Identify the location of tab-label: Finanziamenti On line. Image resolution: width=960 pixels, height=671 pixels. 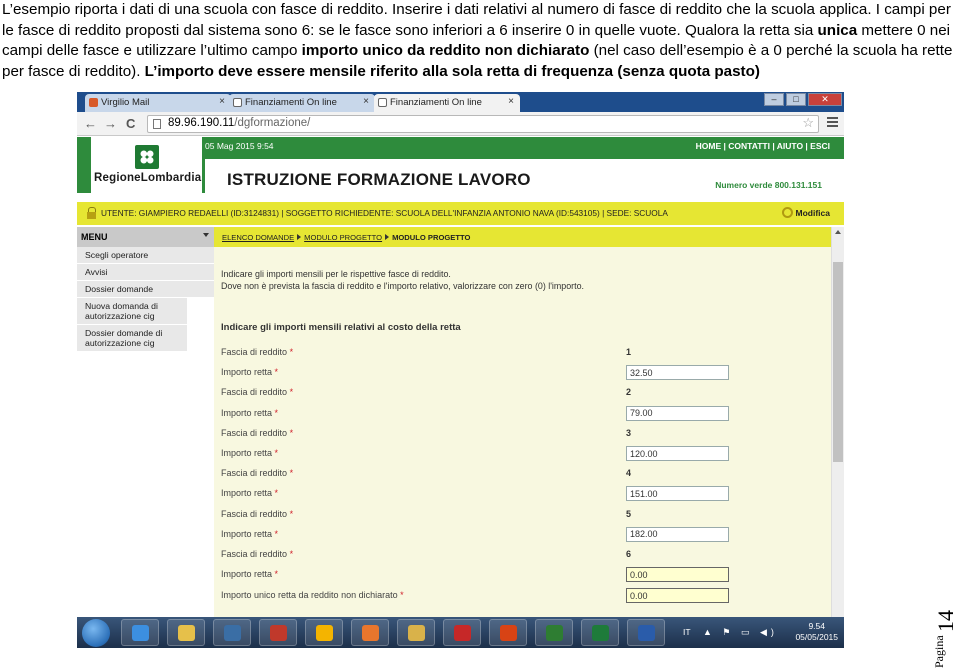
(291, 102).